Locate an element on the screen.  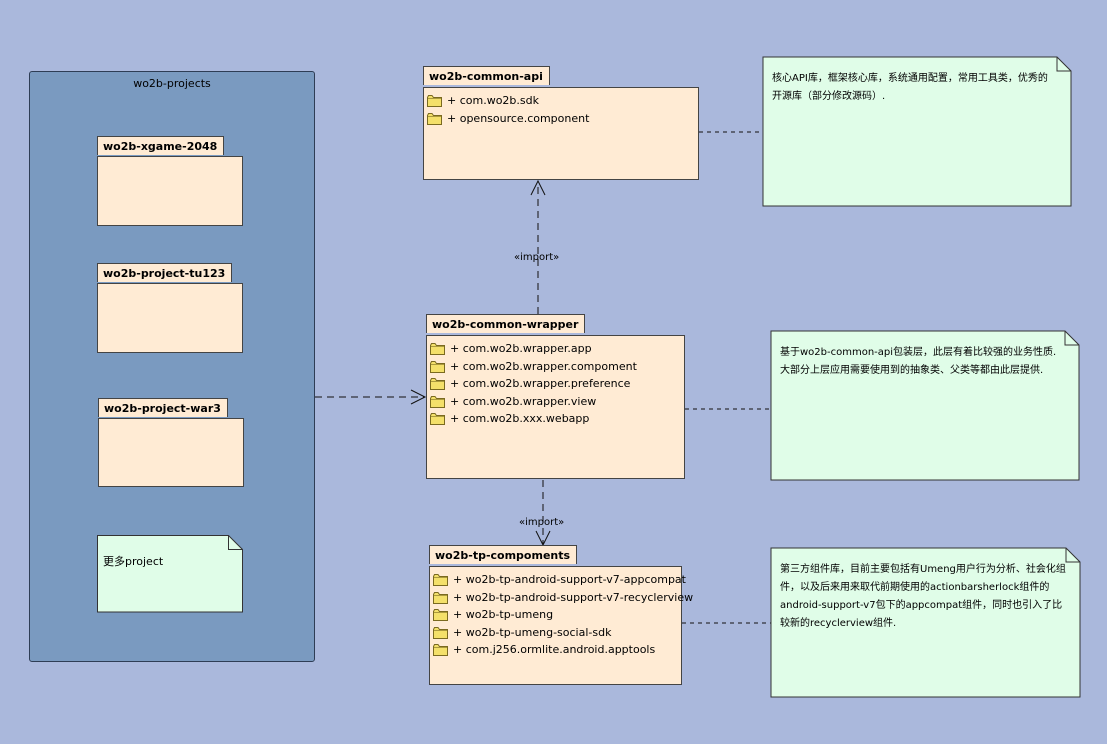
package-item-label: + com.j256.ormlite.android.apptools is located at coordinates (554, 650).